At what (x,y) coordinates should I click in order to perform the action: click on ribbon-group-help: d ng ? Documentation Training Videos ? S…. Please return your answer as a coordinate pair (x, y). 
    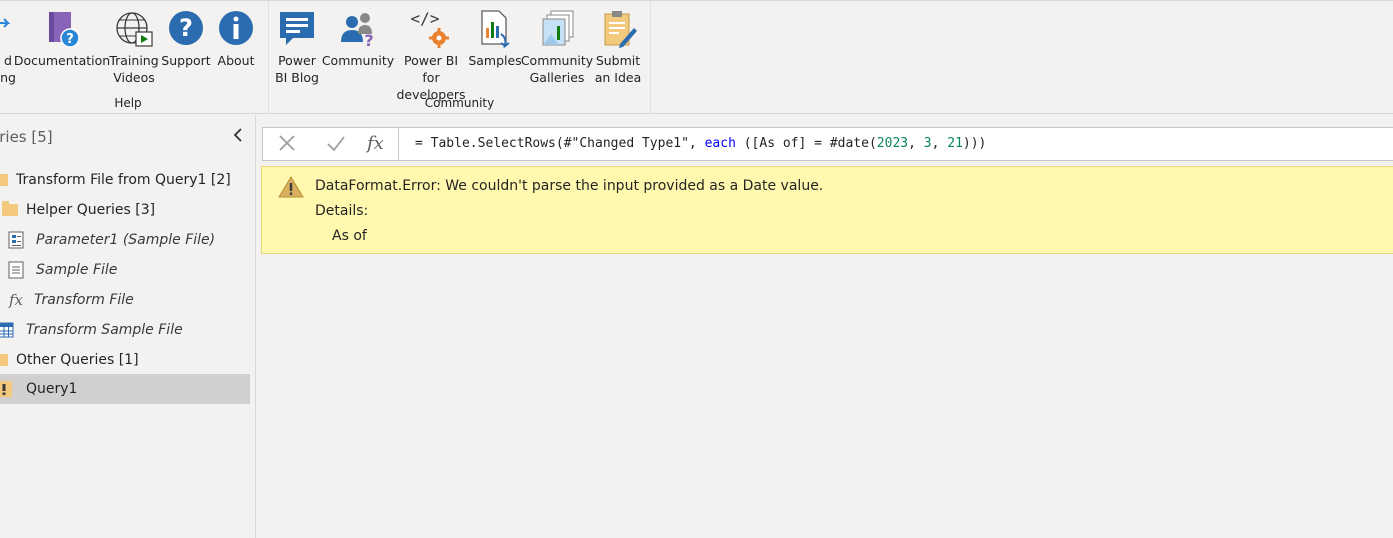
    Looking at the image, I should click on (134, 57).